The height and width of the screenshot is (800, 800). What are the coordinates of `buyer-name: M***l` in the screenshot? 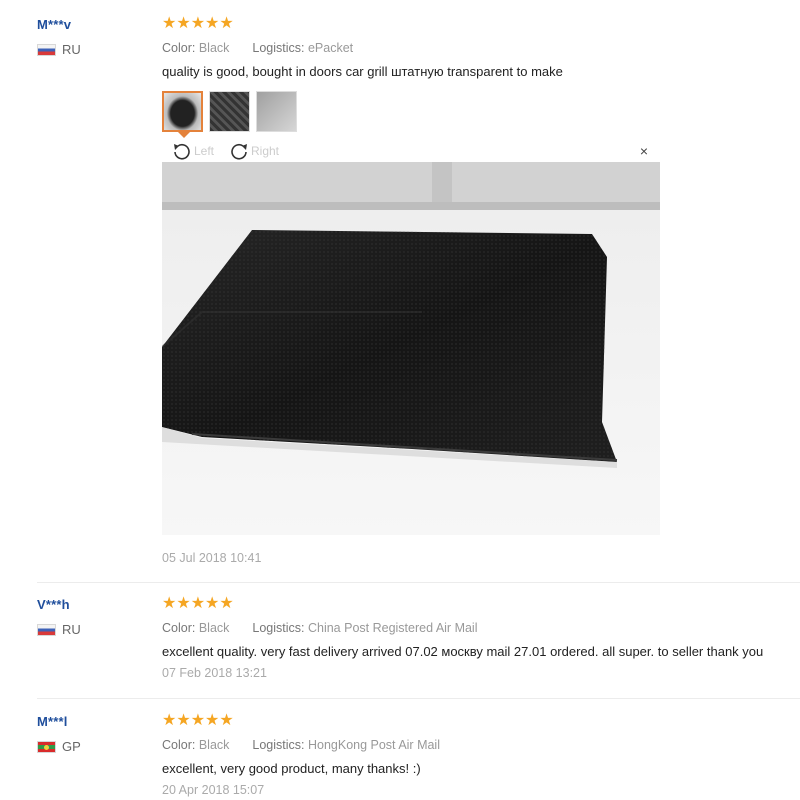 It's located at (52, 721).